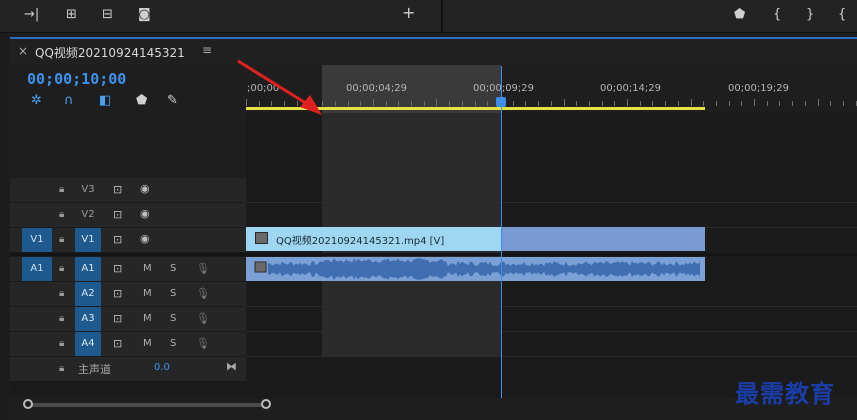 The width and height of the screenshot is (857, 420). What do you see at coordinates (360, 241) in the screenshot?
I see `video-clip-label: QQ视频20210924145321.mp4 [V]` at bounding box center [360, 241].